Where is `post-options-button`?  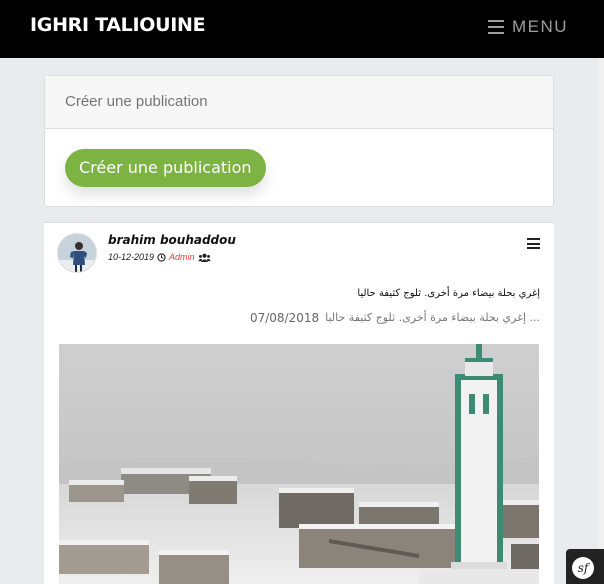
post-options-button is located at coordinates (533, 243).